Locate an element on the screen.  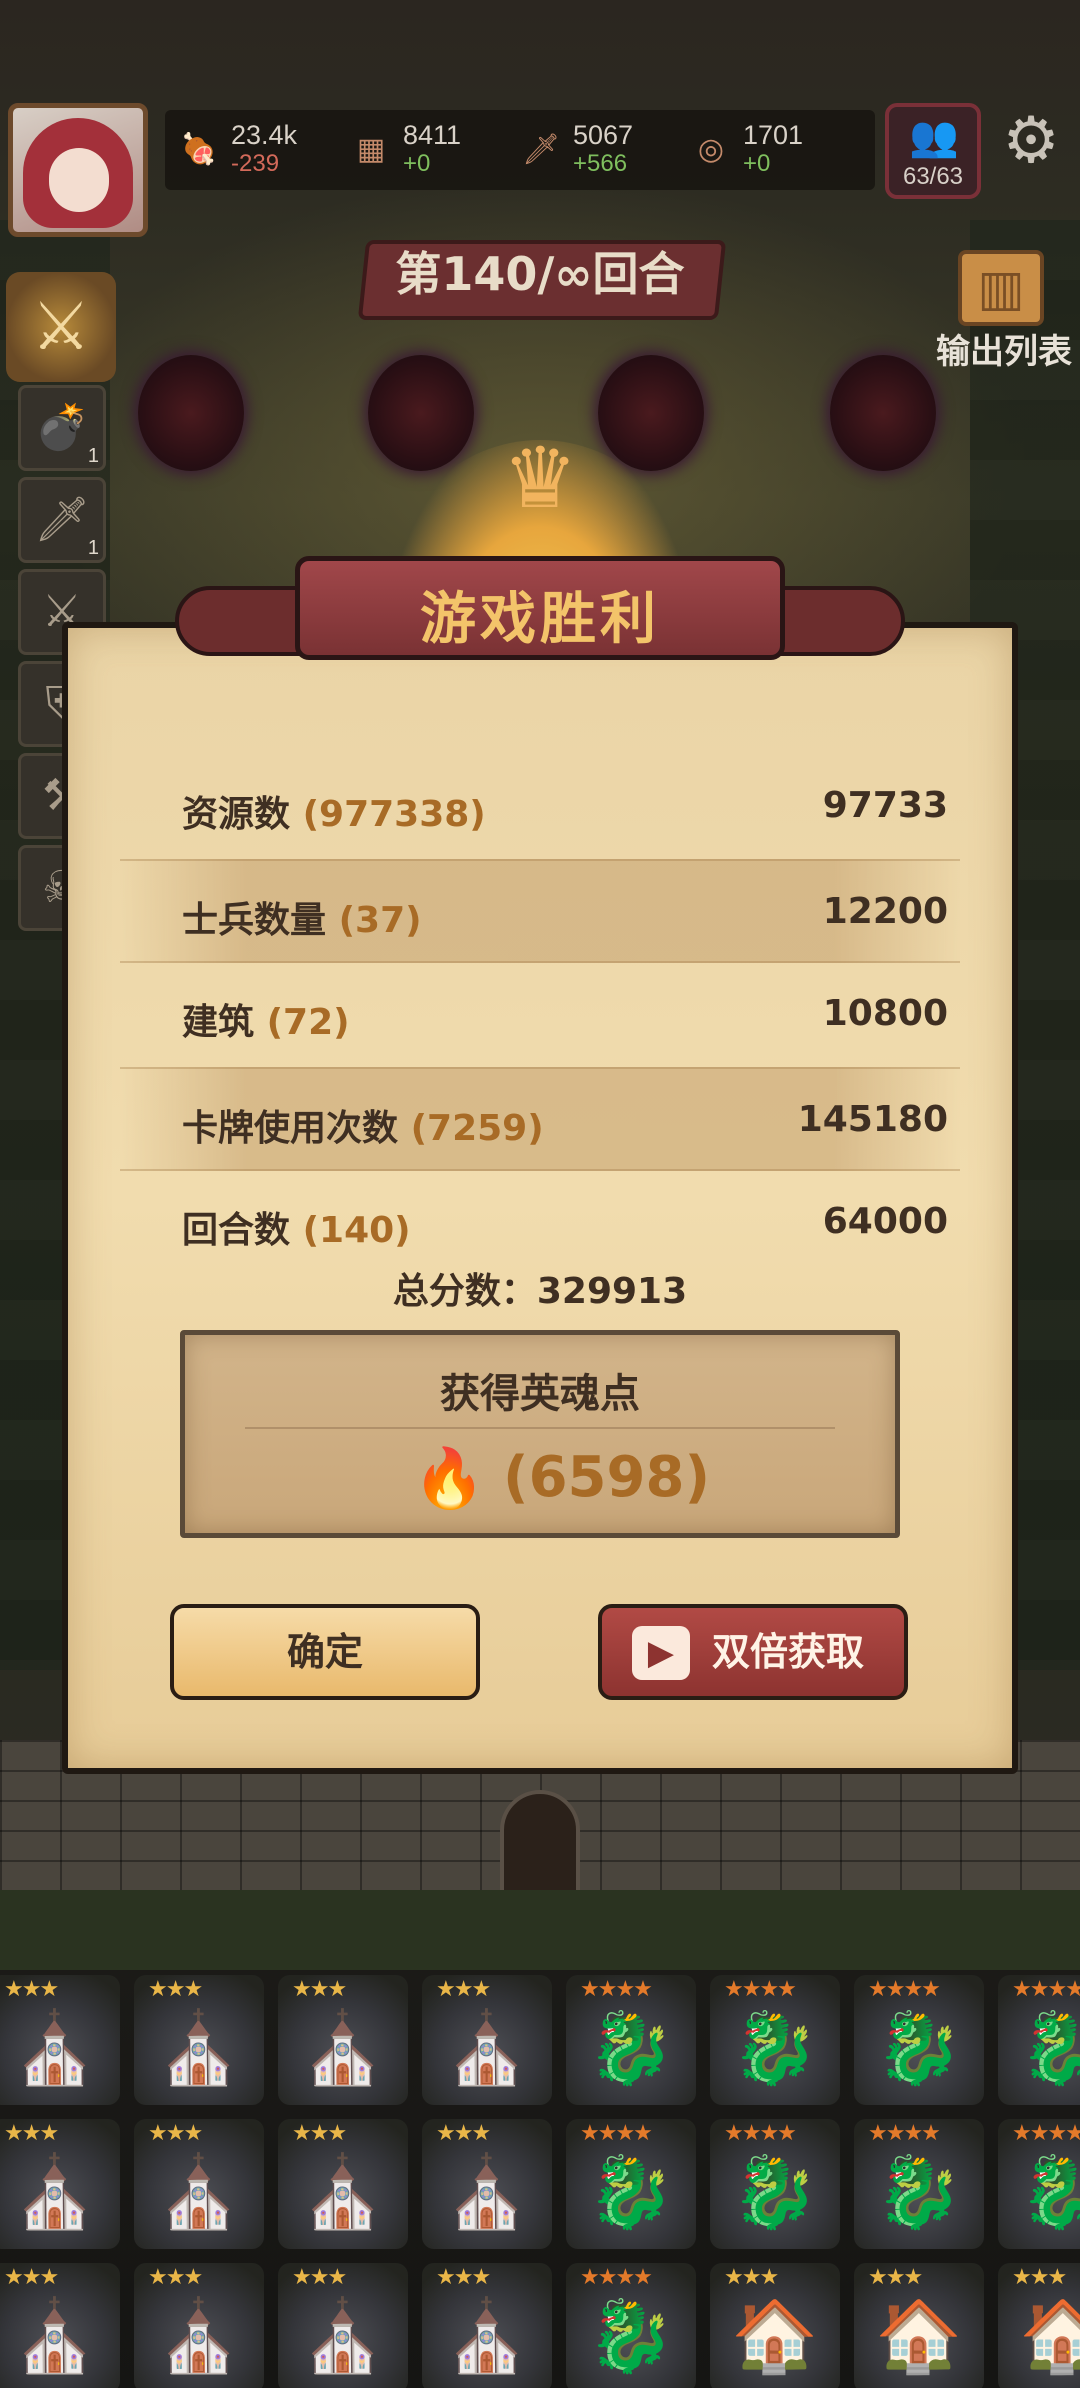
sword-emblem-icon: ⚔ is located at coordinates (61, 327).